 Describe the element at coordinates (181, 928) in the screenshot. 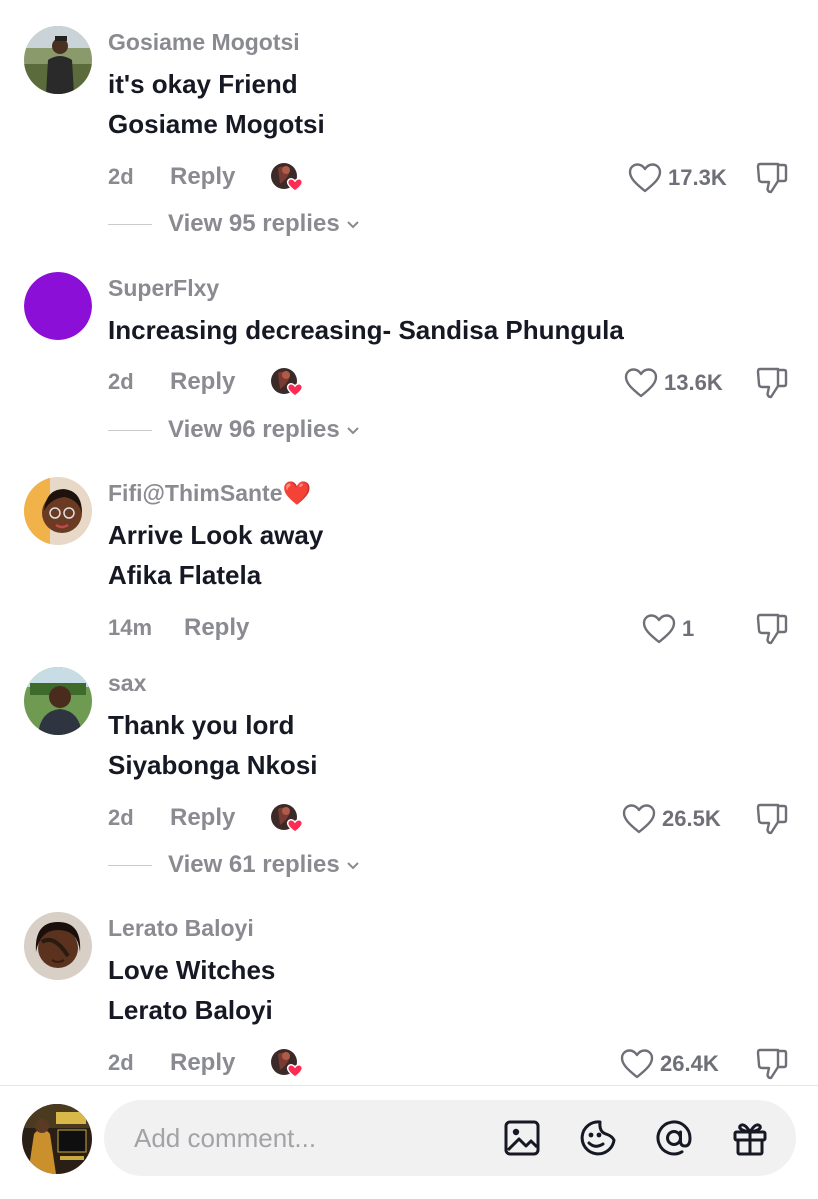

I see `comment-username: Lerato Baloyi` at that location.